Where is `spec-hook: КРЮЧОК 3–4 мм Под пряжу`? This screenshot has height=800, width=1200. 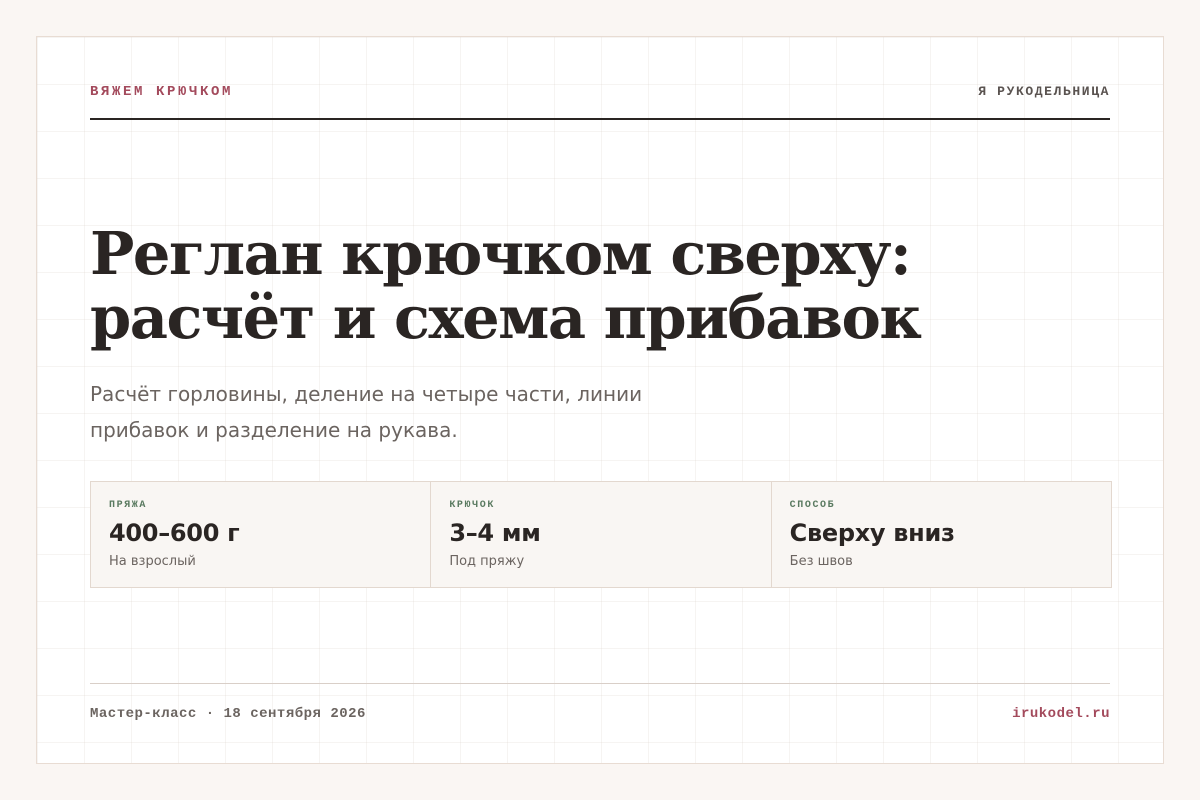 spec-hook: КРЮЧОК 3–4 мм Под пряжу is located at coordinates (601, 534).